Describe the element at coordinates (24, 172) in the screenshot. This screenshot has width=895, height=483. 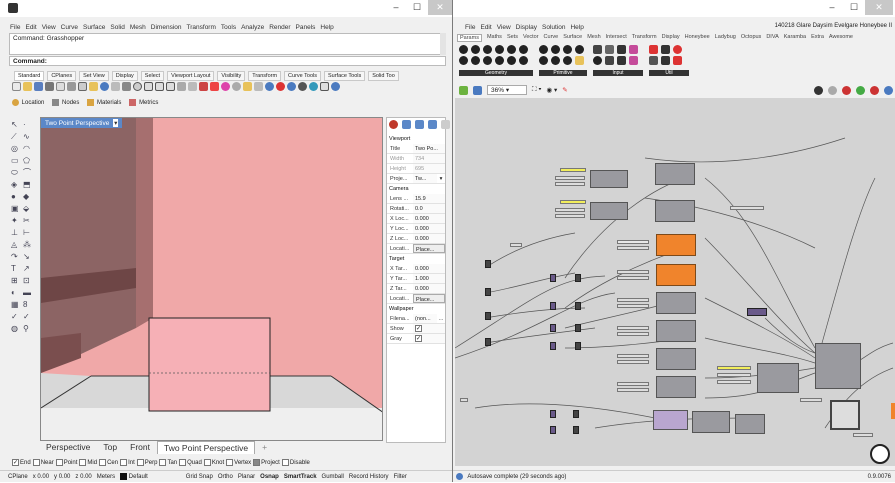
I see `ellipse-tools: ⬭ ⌒` at that location.